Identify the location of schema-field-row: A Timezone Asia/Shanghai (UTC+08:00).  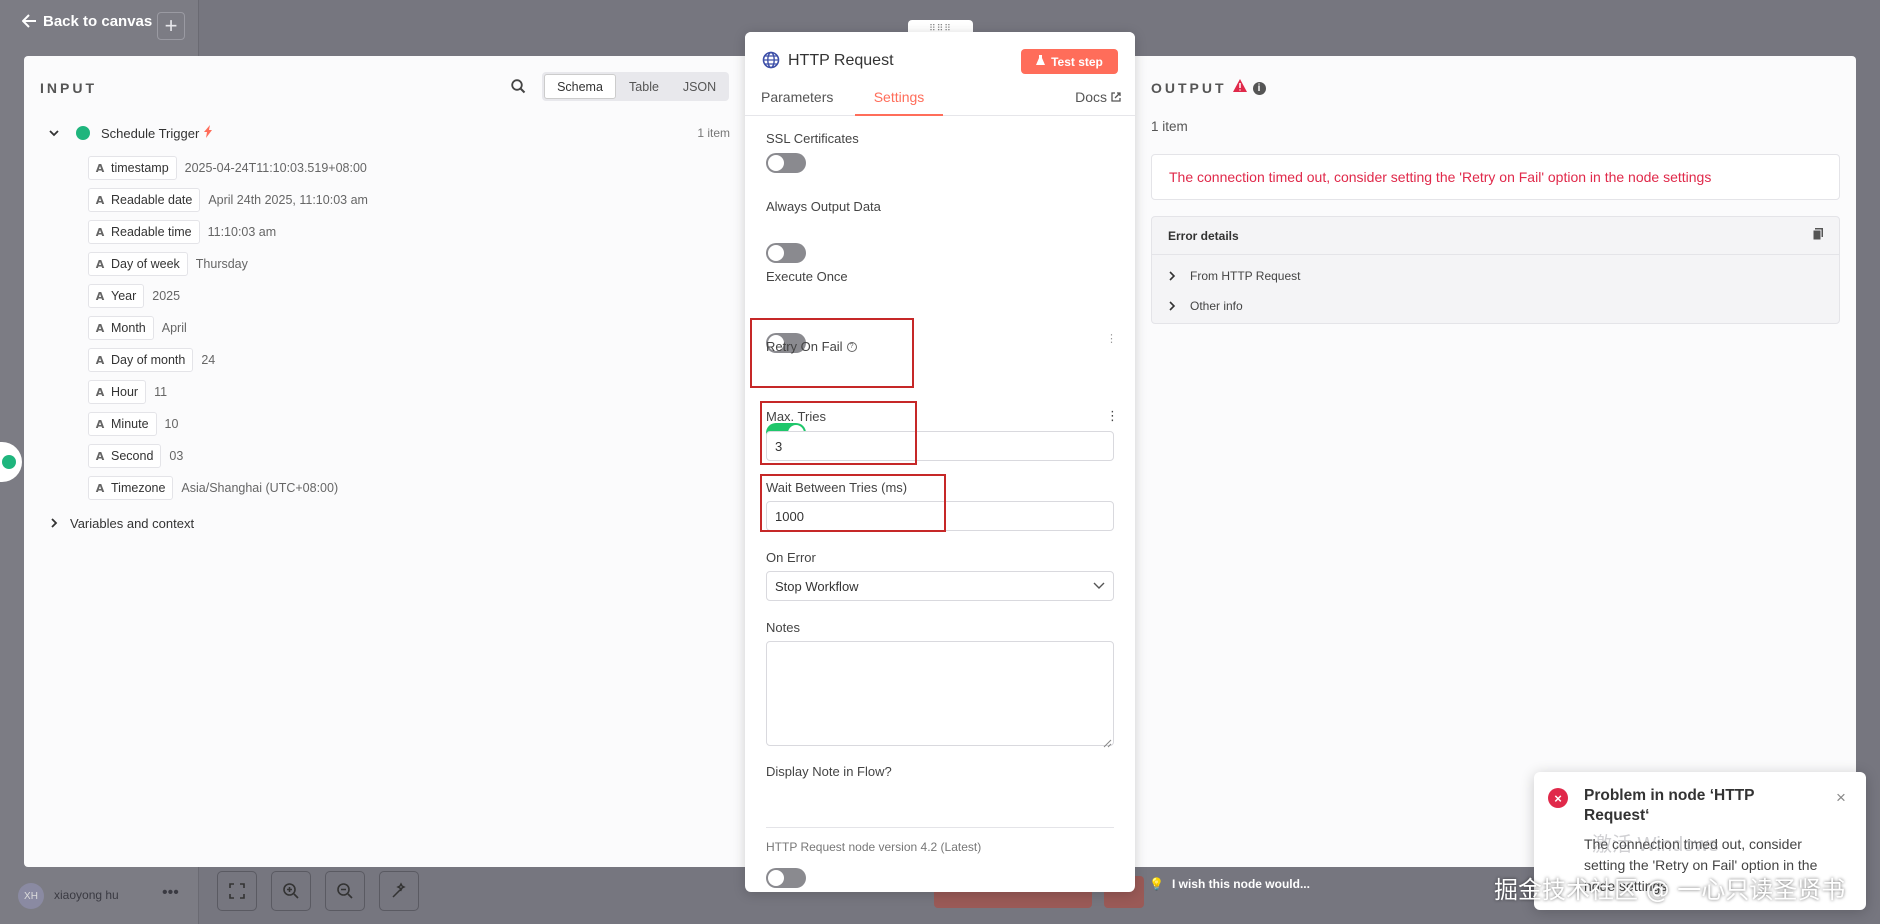
(408, 488).